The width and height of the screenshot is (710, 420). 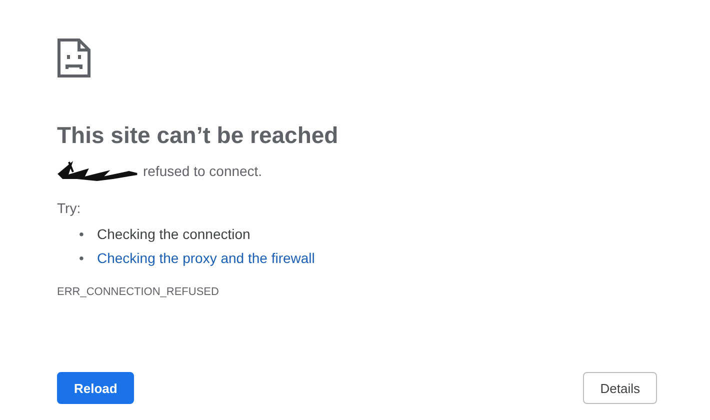 What do you see at coordinates (173, 234) in the screenshot?
I see `suggestion-text: Checking the connection` at bounding box center [173, 234].